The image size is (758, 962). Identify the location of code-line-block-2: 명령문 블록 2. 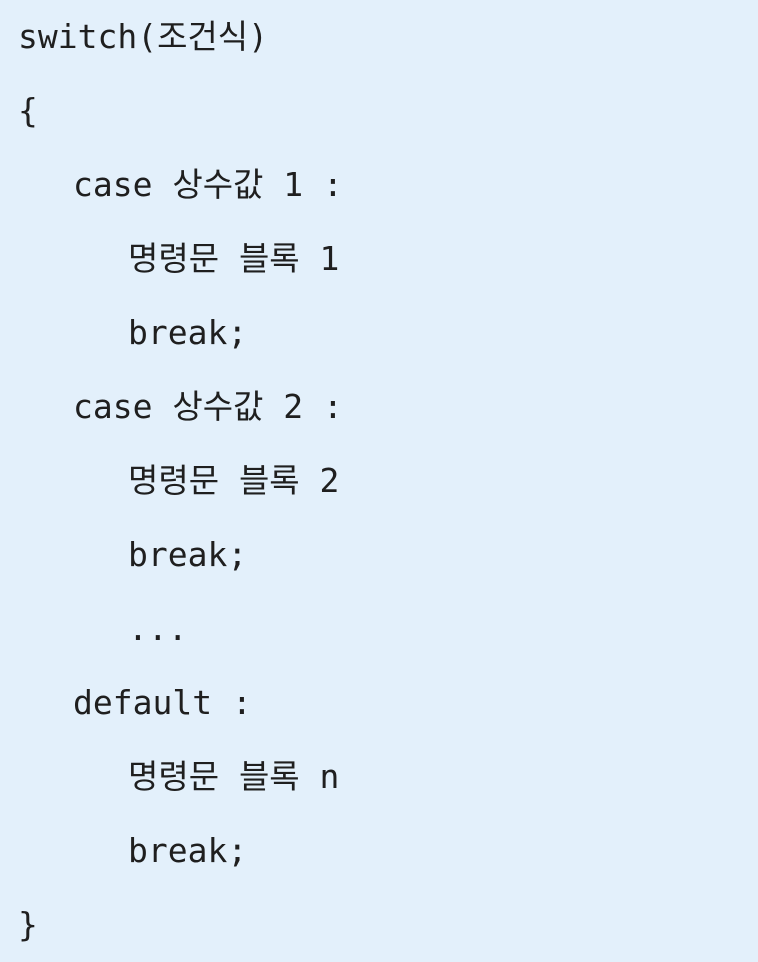
(234, 480).